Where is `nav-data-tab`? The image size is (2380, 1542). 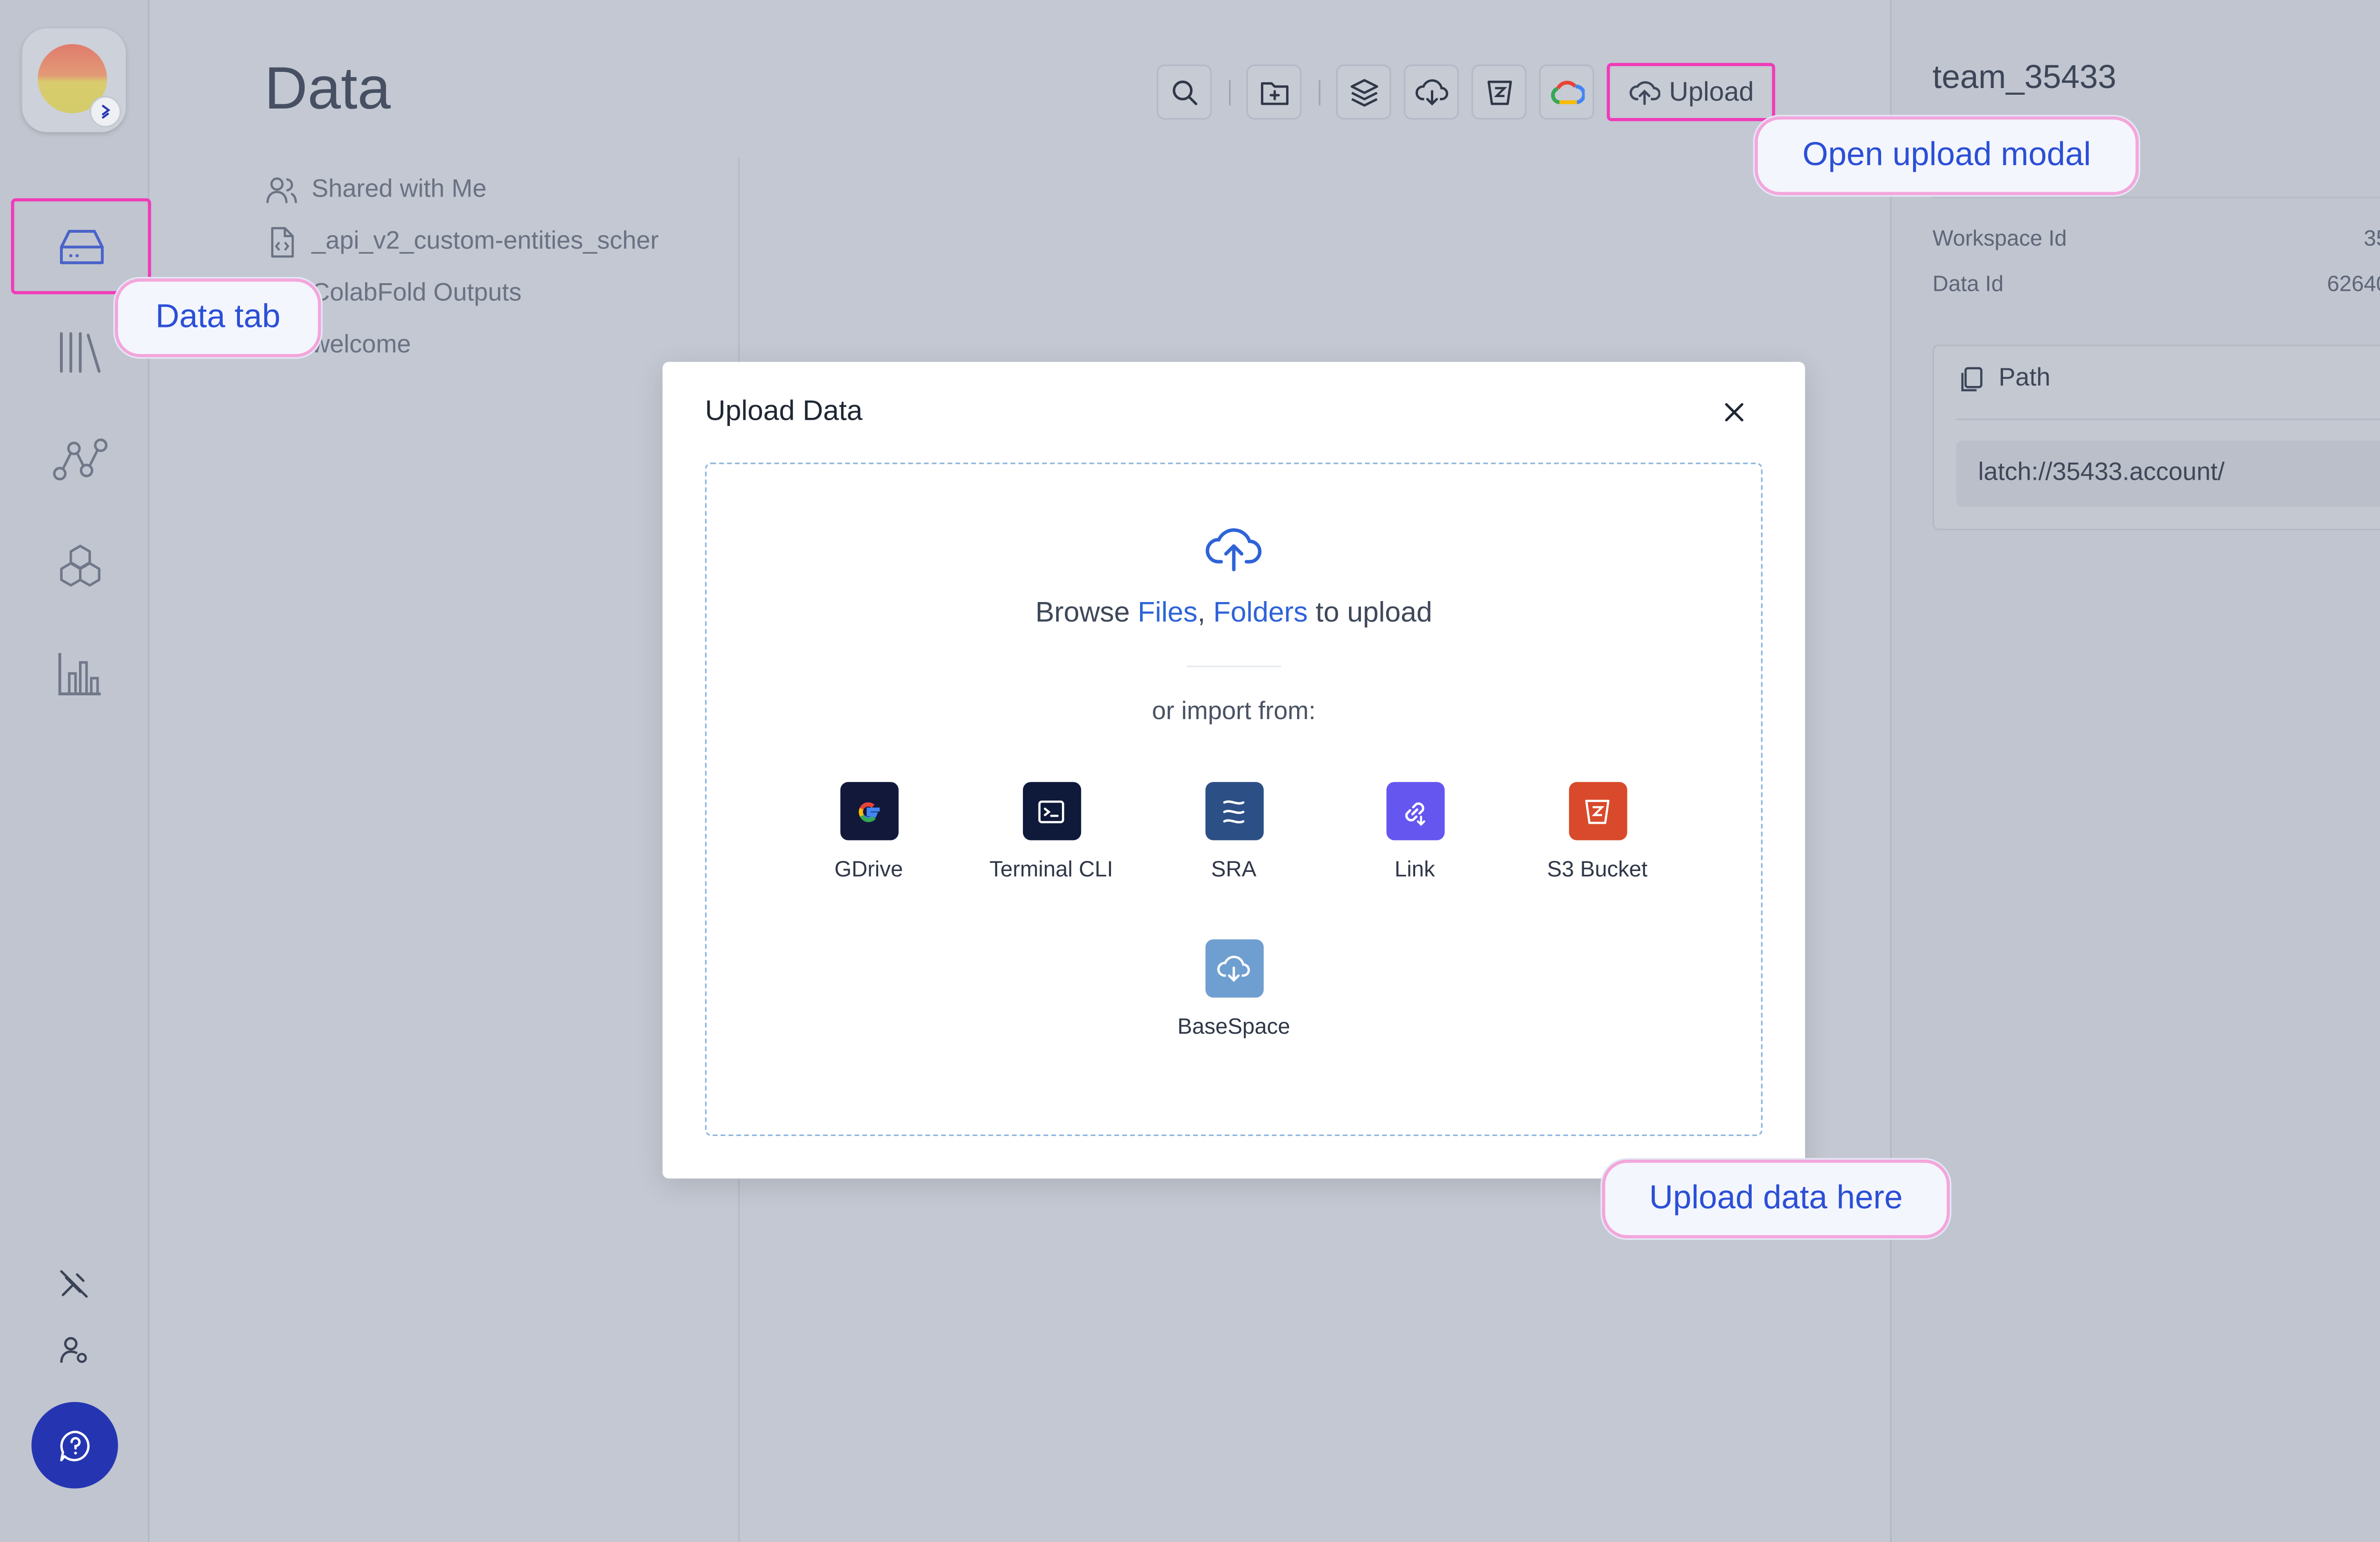
nav-data-tab is located at coordinates (81, 247).